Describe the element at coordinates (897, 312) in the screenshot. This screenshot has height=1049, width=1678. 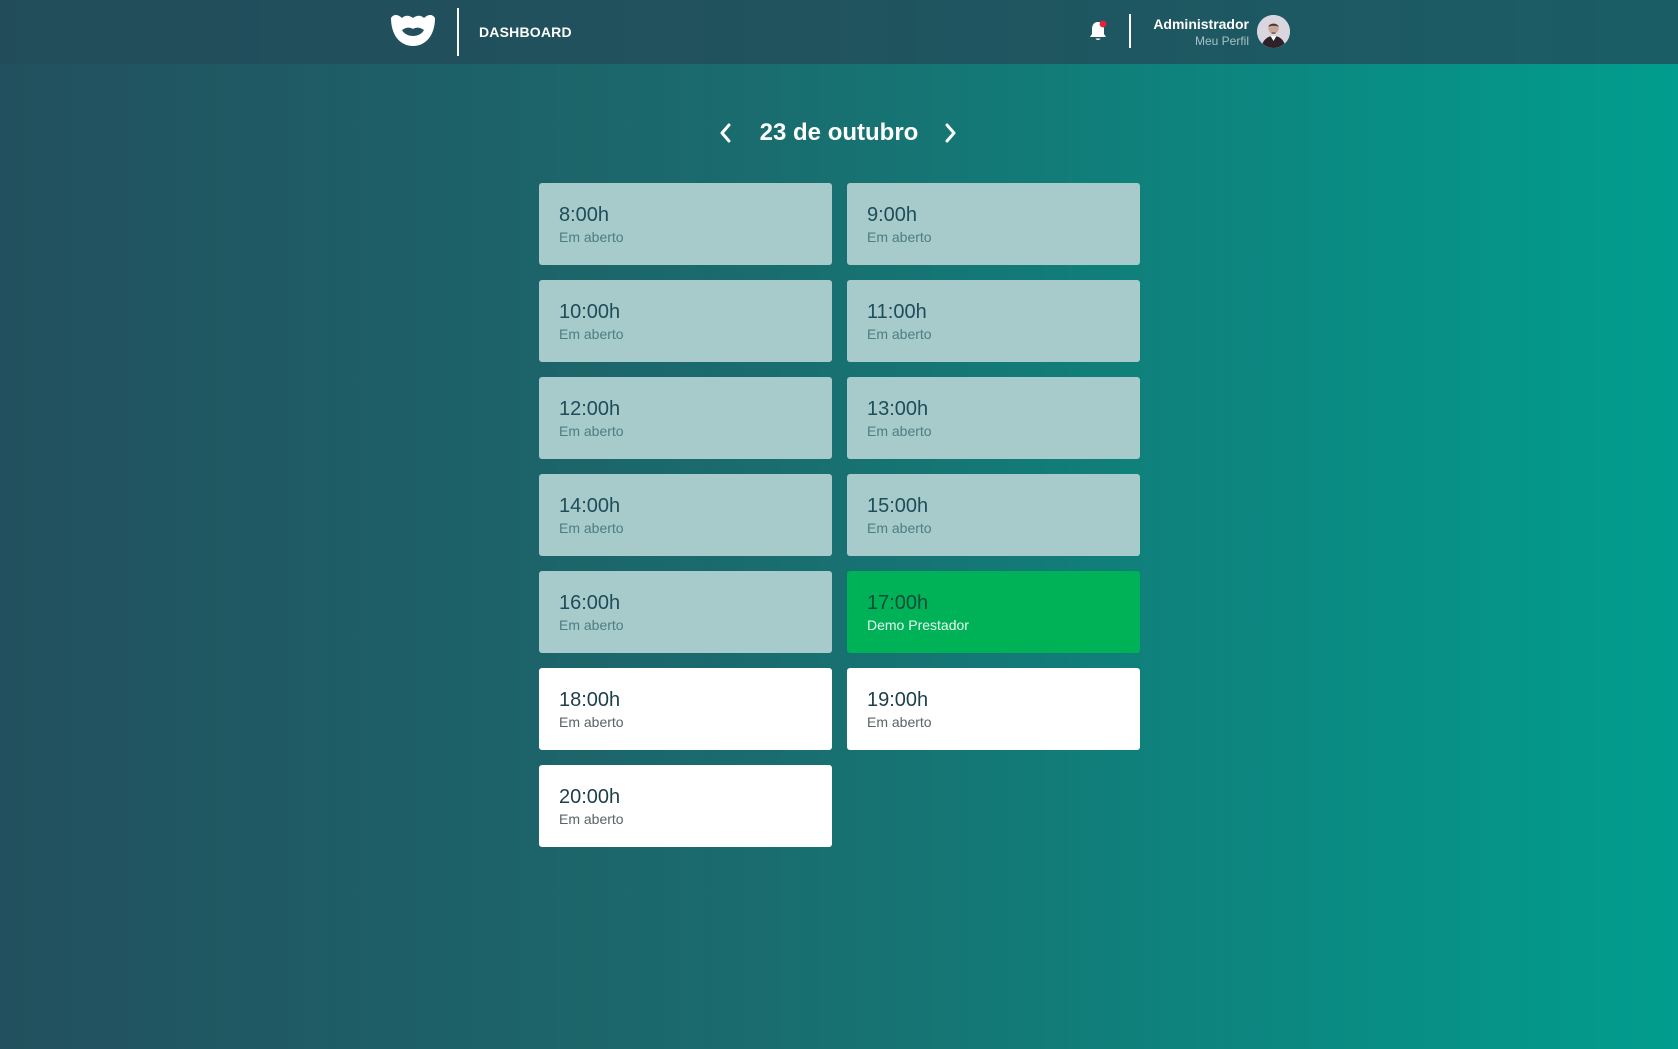
I see `slot-time: 11:00h` at that location.